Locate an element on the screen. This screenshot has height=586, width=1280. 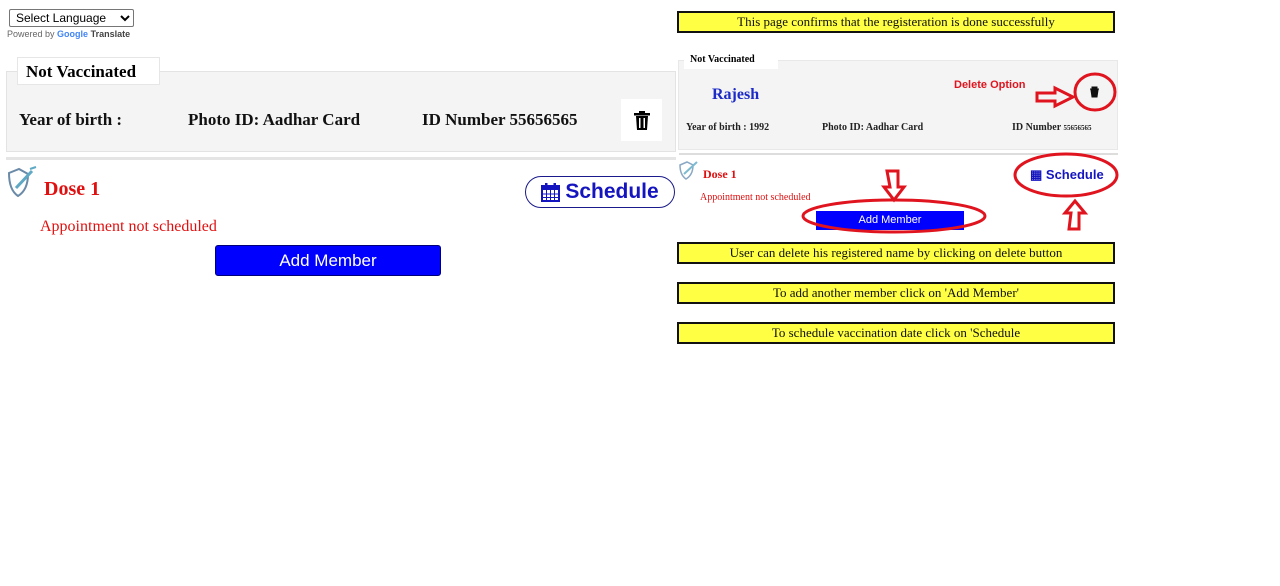
appointment-status: Appointment not scheduled is located at coordinates (128, 226).